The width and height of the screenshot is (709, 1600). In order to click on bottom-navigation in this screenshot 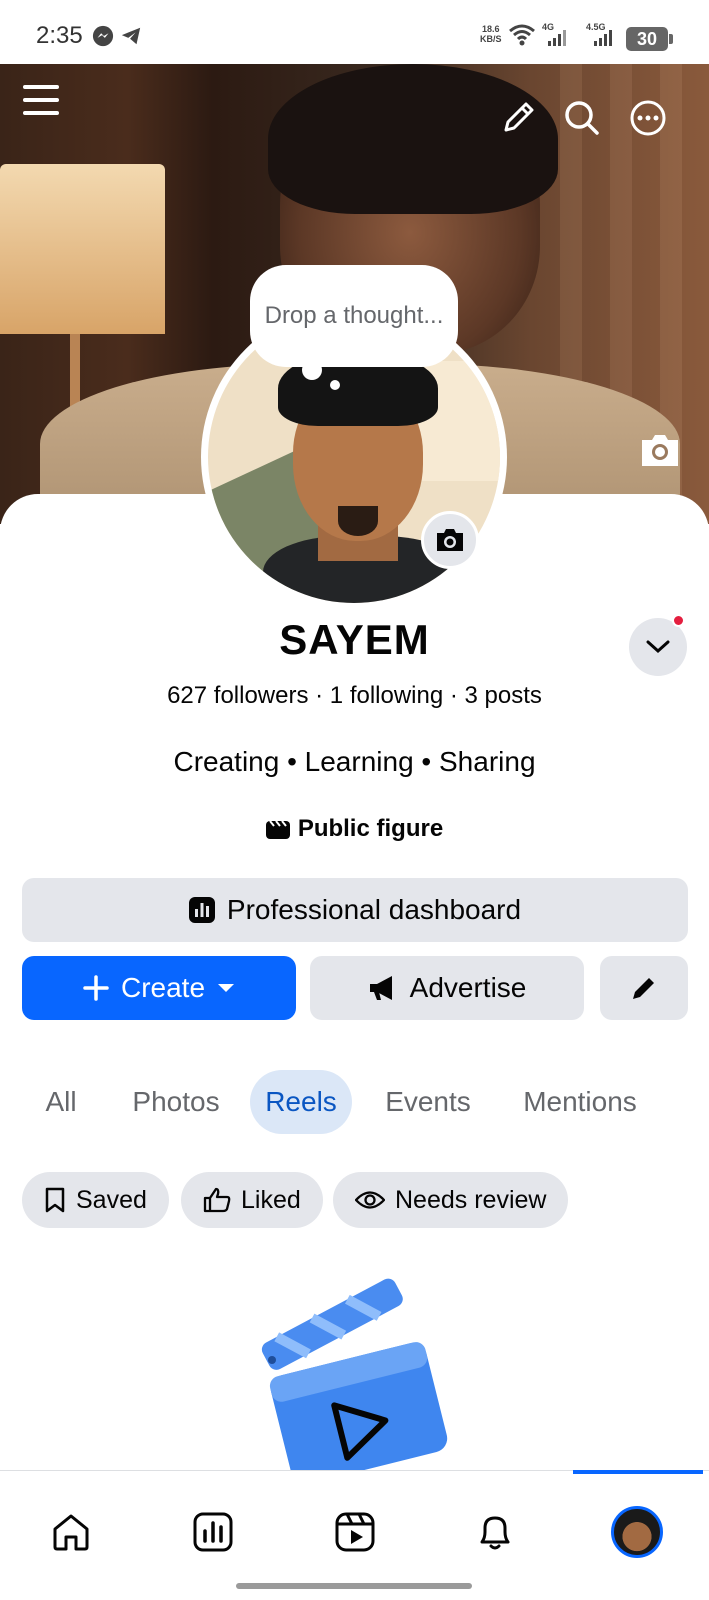, I will do `click(354, 1535)`.